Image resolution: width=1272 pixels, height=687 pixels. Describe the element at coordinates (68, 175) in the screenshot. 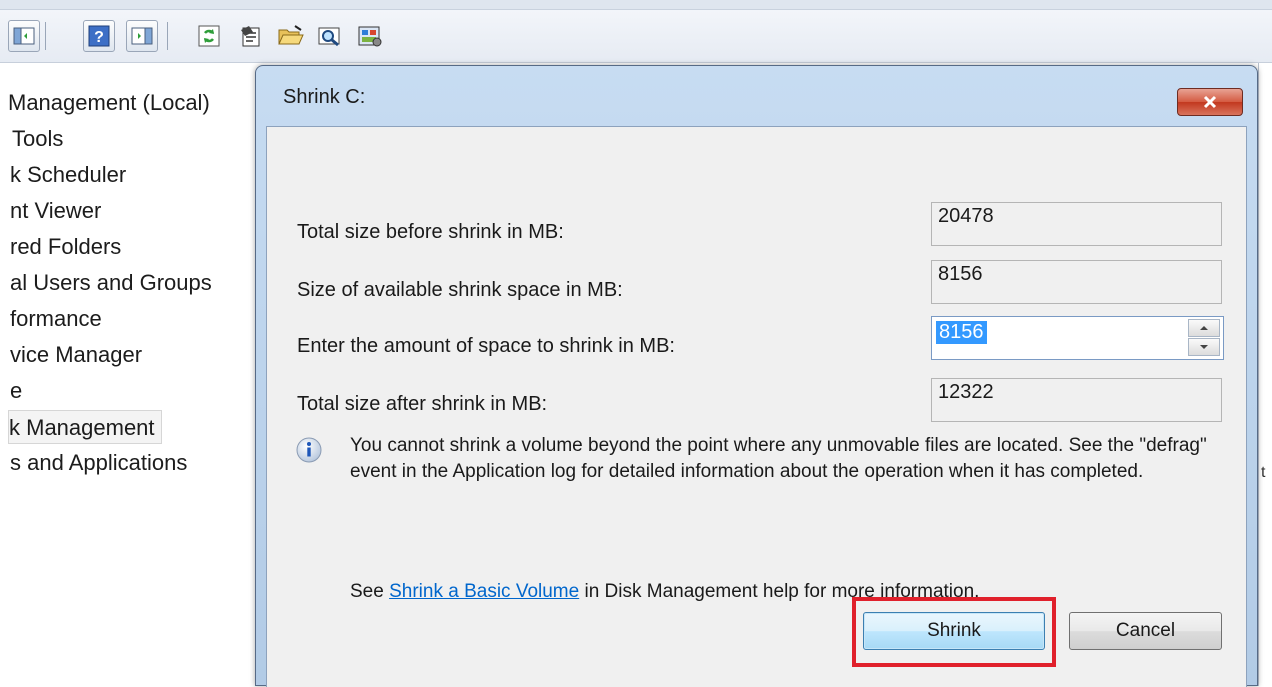

I see `tree-item-task-scheduler: k Scheduler` at that location.